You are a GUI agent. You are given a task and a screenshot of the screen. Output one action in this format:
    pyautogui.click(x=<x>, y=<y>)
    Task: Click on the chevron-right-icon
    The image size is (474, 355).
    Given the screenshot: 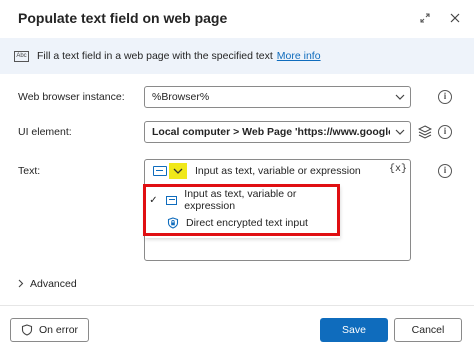 What is the action you would take?
    pyautogui.click(x=21, y=284)
    